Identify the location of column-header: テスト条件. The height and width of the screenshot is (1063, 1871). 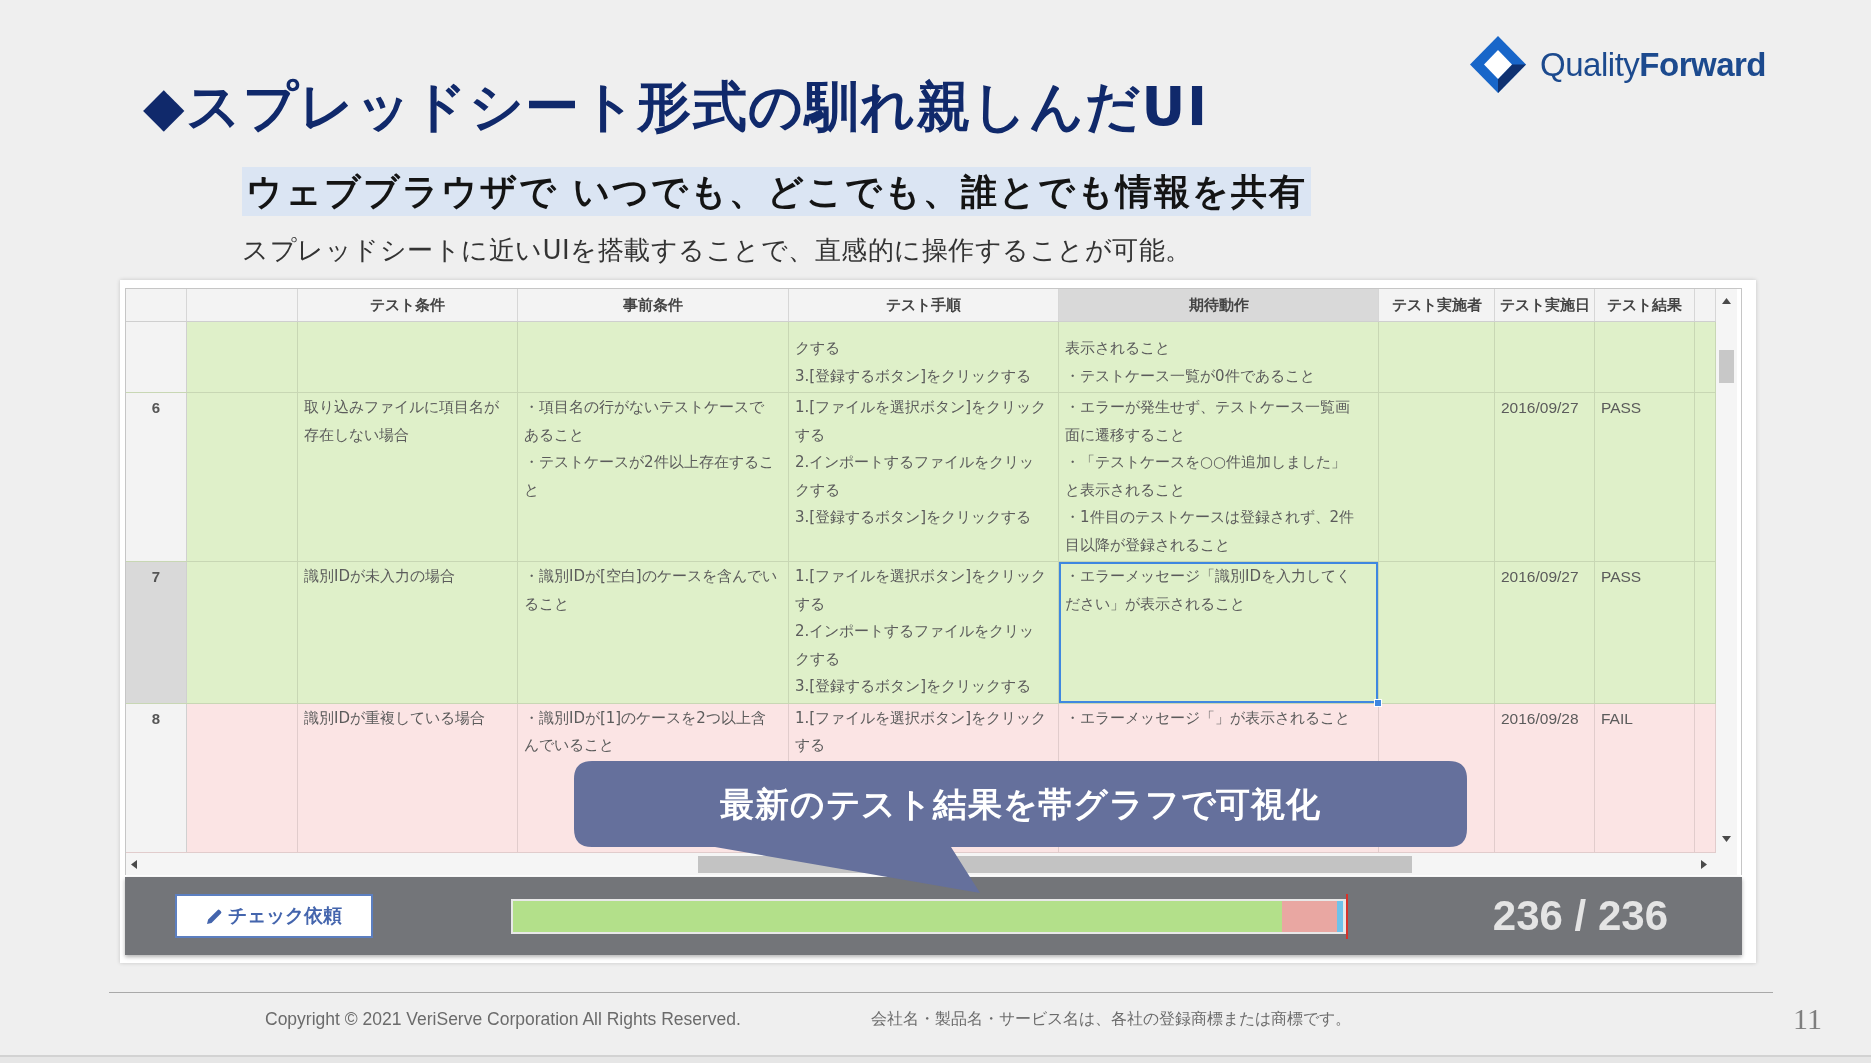
(408, 305).